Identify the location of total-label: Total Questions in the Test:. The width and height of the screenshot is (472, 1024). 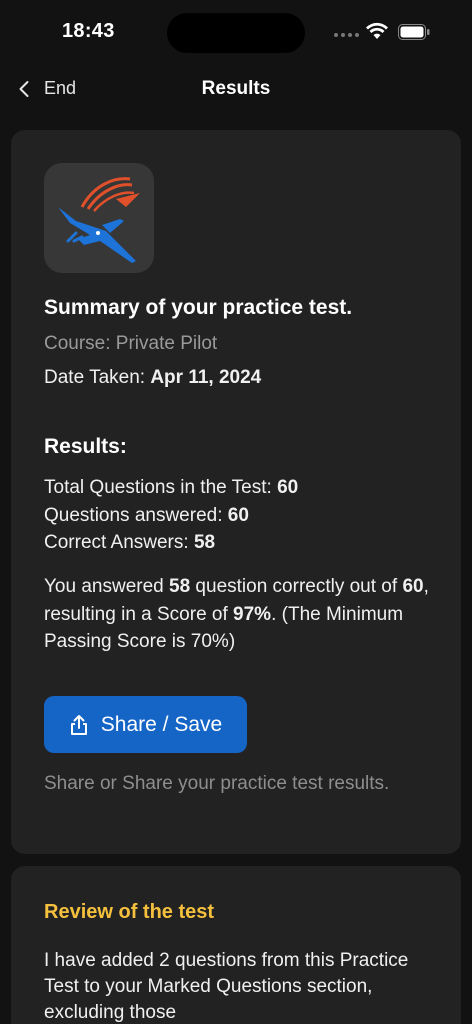
(161, 487).